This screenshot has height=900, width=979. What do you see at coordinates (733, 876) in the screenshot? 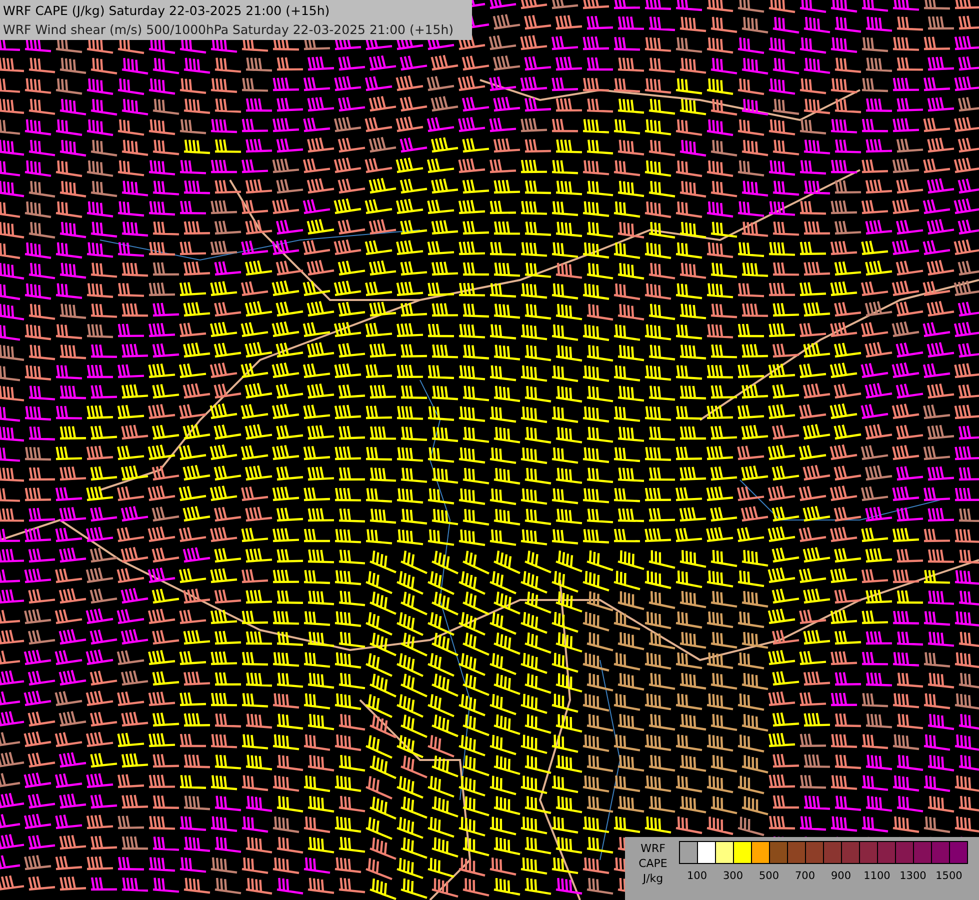
I see `scale-tick-label: 300` at bounding box center [733, 876].